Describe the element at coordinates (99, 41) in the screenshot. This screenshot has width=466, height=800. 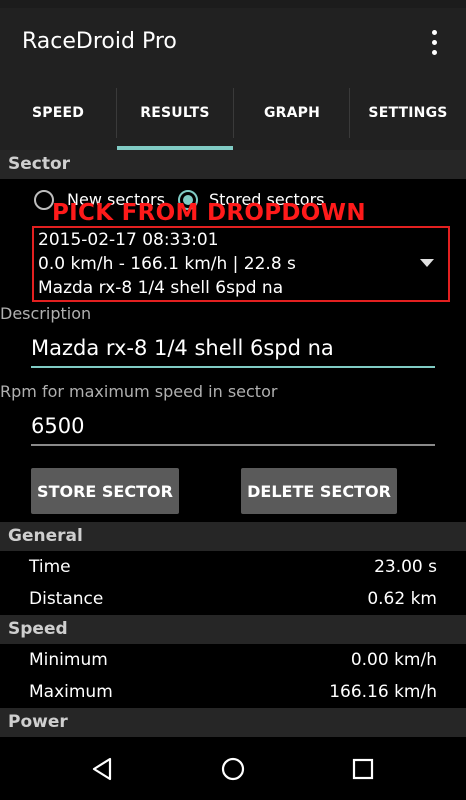
I see `app-title: RaceDroid Pro` at that location.